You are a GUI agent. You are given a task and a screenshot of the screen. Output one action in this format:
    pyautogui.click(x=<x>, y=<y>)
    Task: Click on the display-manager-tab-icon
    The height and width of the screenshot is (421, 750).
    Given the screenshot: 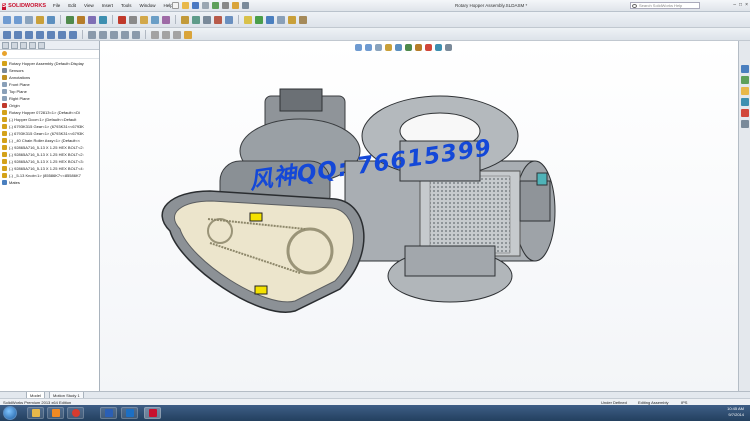 What is the action you would take?
    pyautogui.click(x=41, y=45)
    